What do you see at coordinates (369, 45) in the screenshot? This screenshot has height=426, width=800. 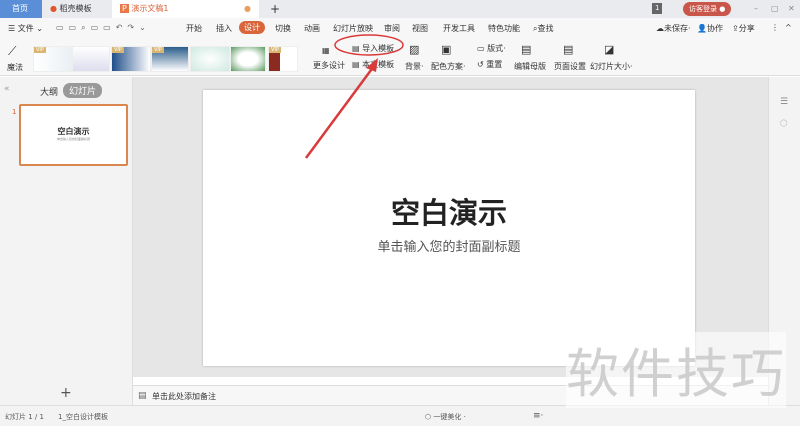 I see `annotation-circle` at bounding box center [369, 45].